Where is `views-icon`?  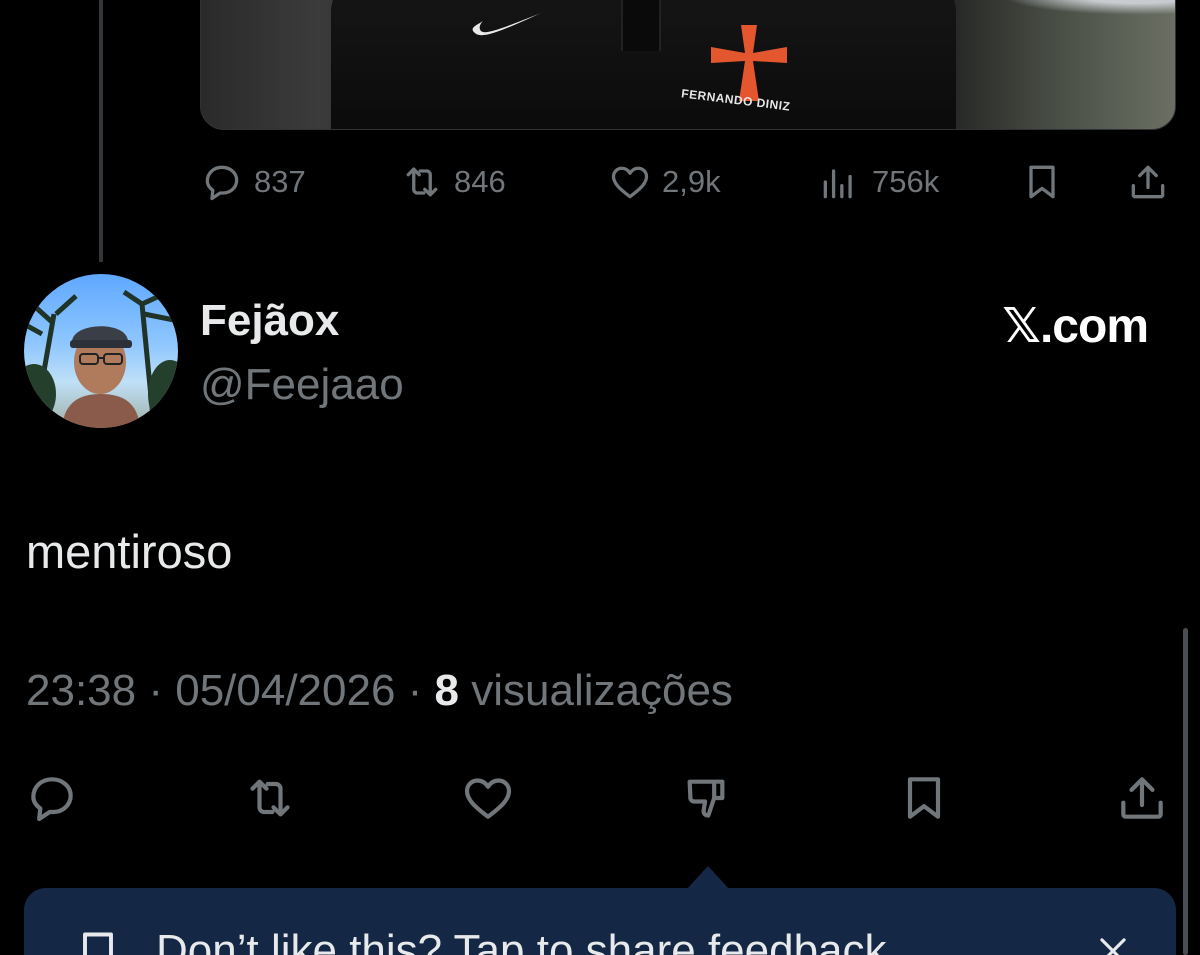
views-icon is located at coordinates (837, 184).